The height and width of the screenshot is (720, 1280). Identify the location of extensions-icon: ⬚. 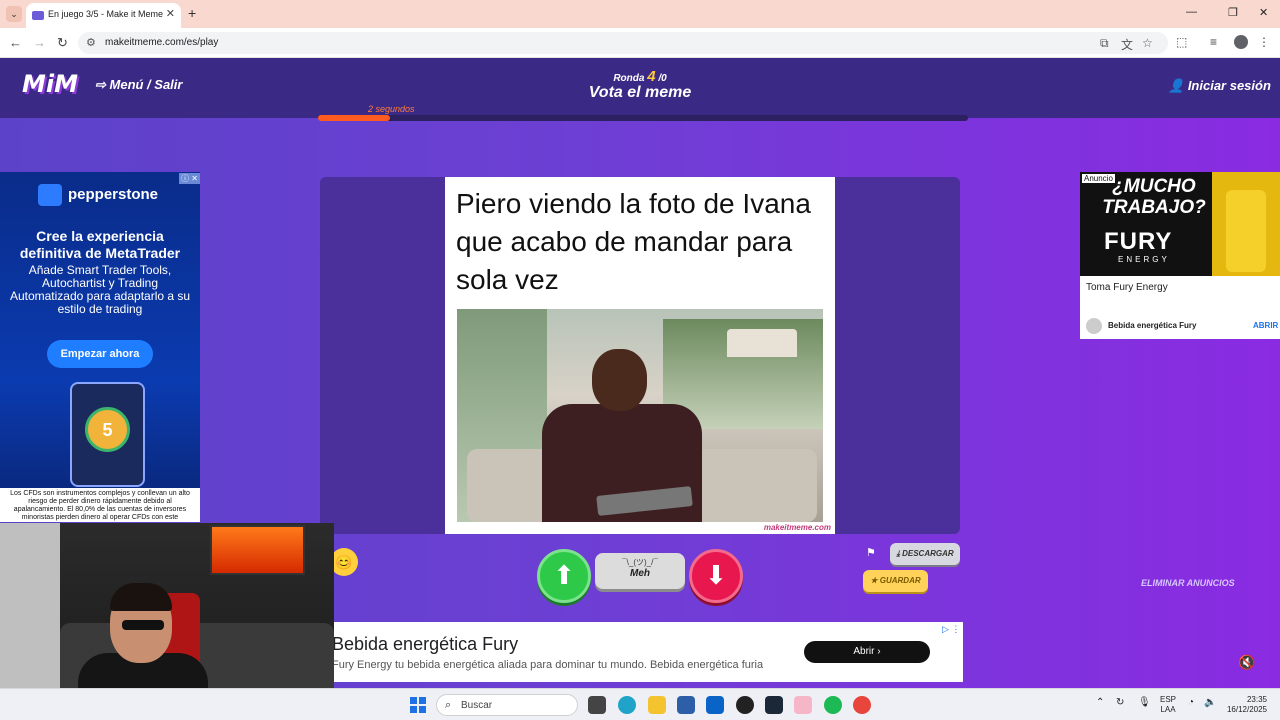
(1181, 42).